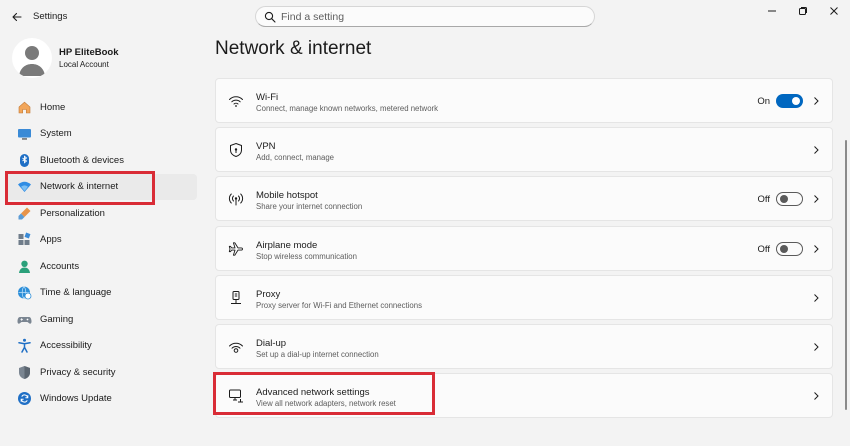 Image resolution: width=850 pixels, height=446 pixels. I want to click on sidebar-item-label: Time & language, so click(76, 293).